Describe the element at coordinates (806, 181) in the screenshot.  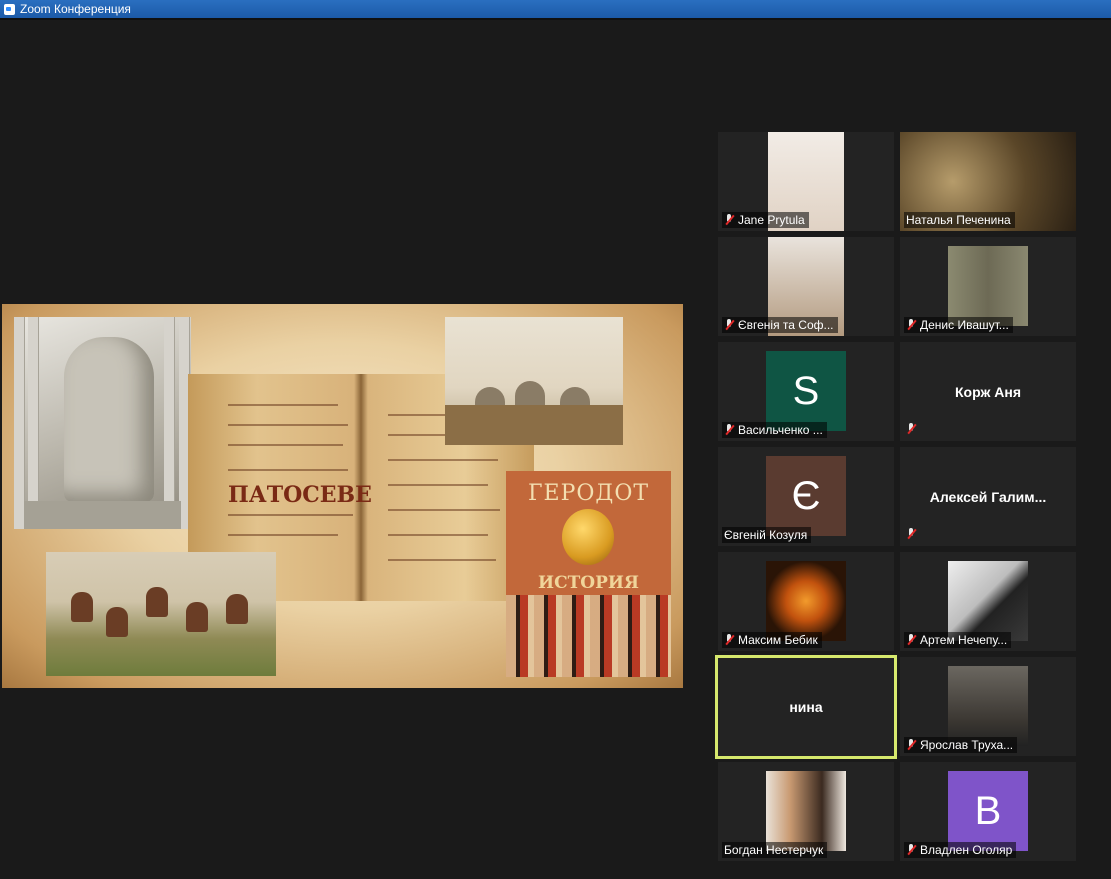
I see `participant-tile: Jane Prytula` at that location.